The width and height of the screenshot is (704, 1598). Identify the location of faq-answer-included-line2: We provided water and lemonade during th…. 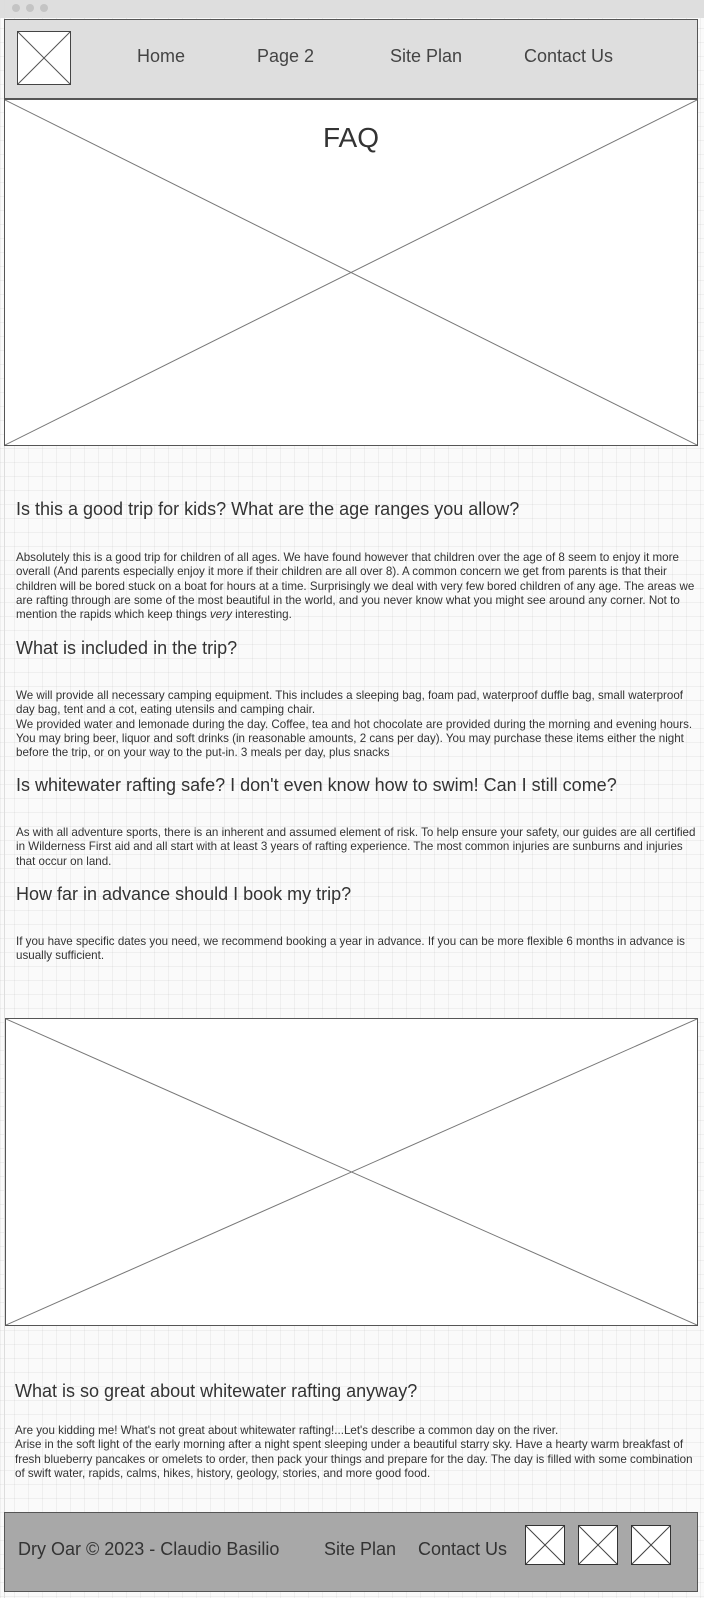
(354, 738).